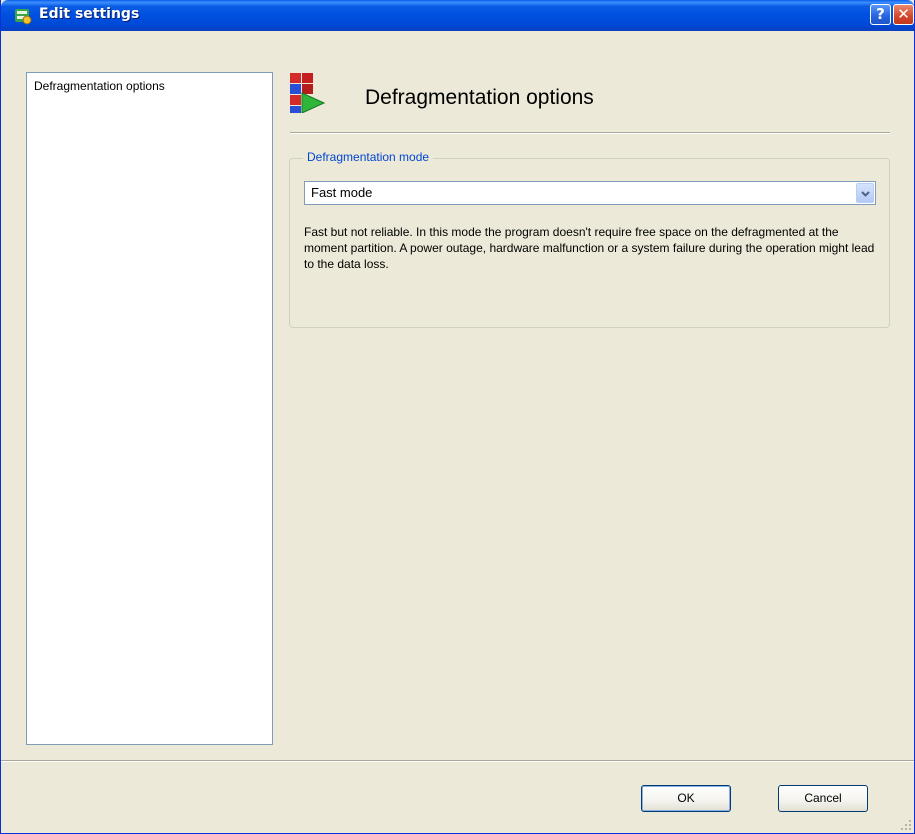 The image size is (915, 834). I want to click on group-legend: Defragmentation mode, so click(368, 157).